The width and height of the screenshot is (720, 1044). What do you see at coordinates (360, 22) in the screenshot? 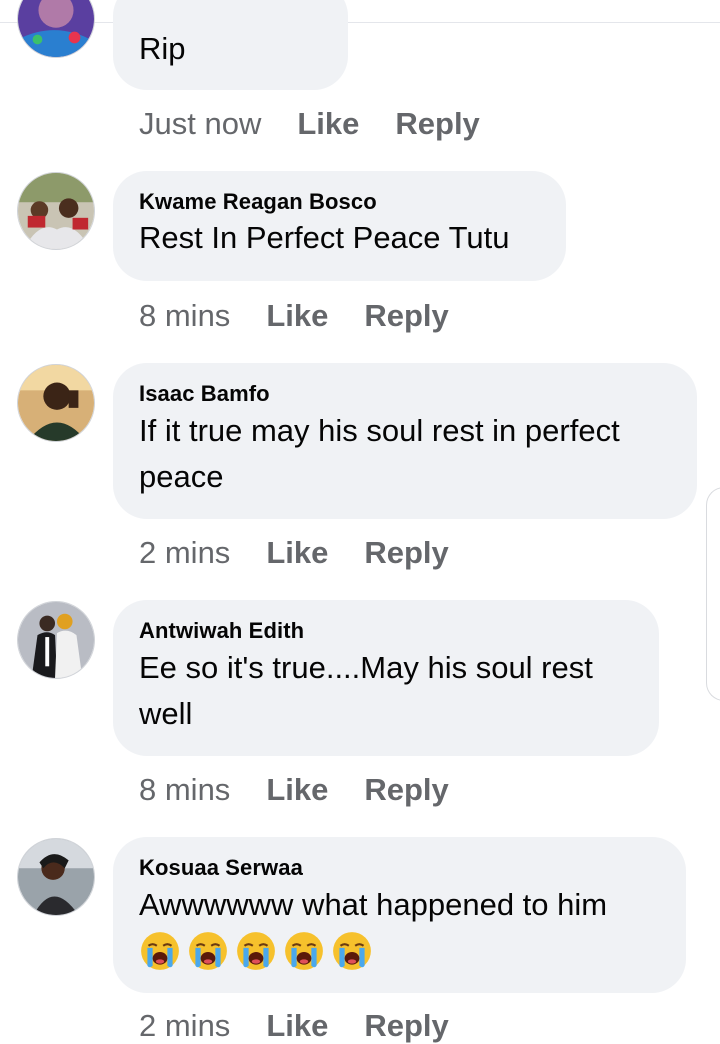
I see `top-divider` at bounding box center [360, 22].